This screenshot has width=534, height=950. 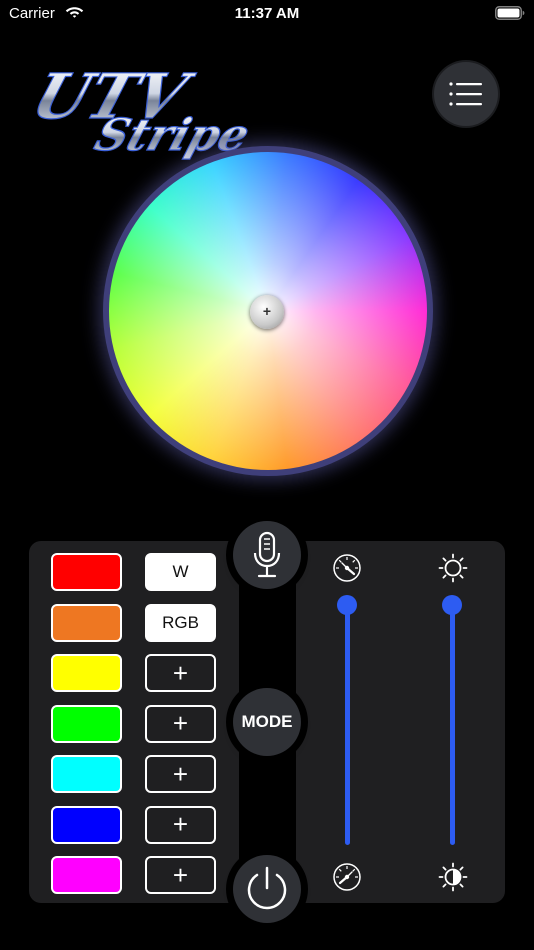 What do you see at coordinates (347, 605) in the screenshot?
I see `speed-slider-thumb` at bounding box center [347, 605].